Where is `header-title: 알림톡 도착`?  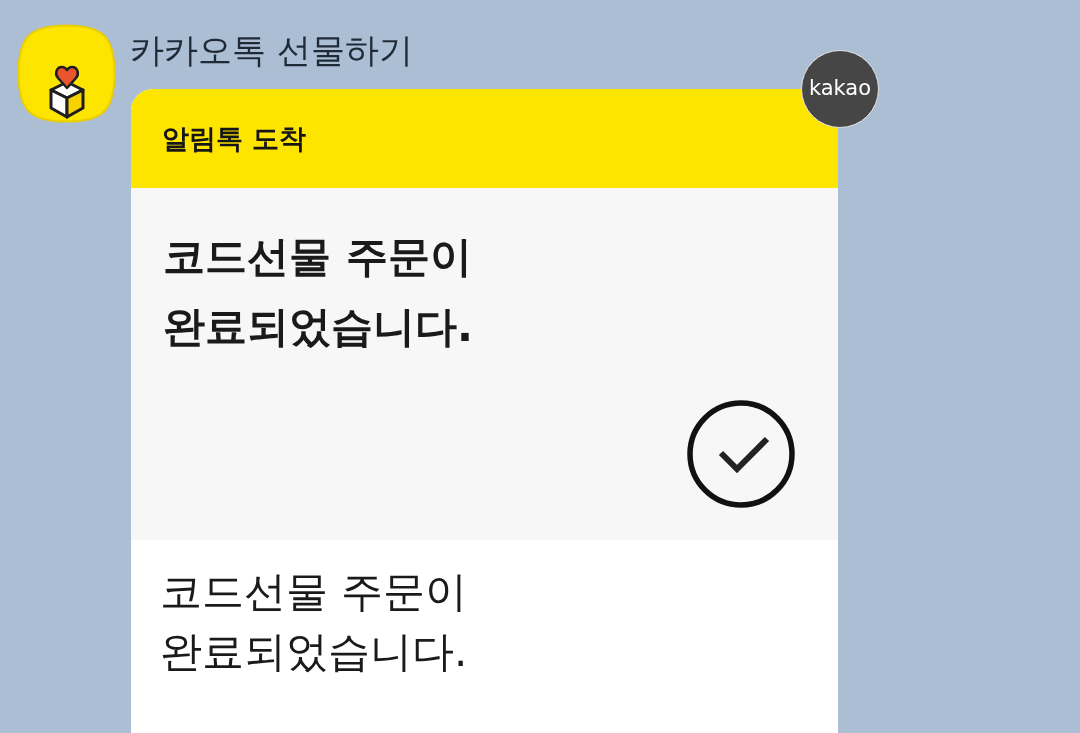 header-title: 알림톡 도착 is located at coordinates (234, 138).